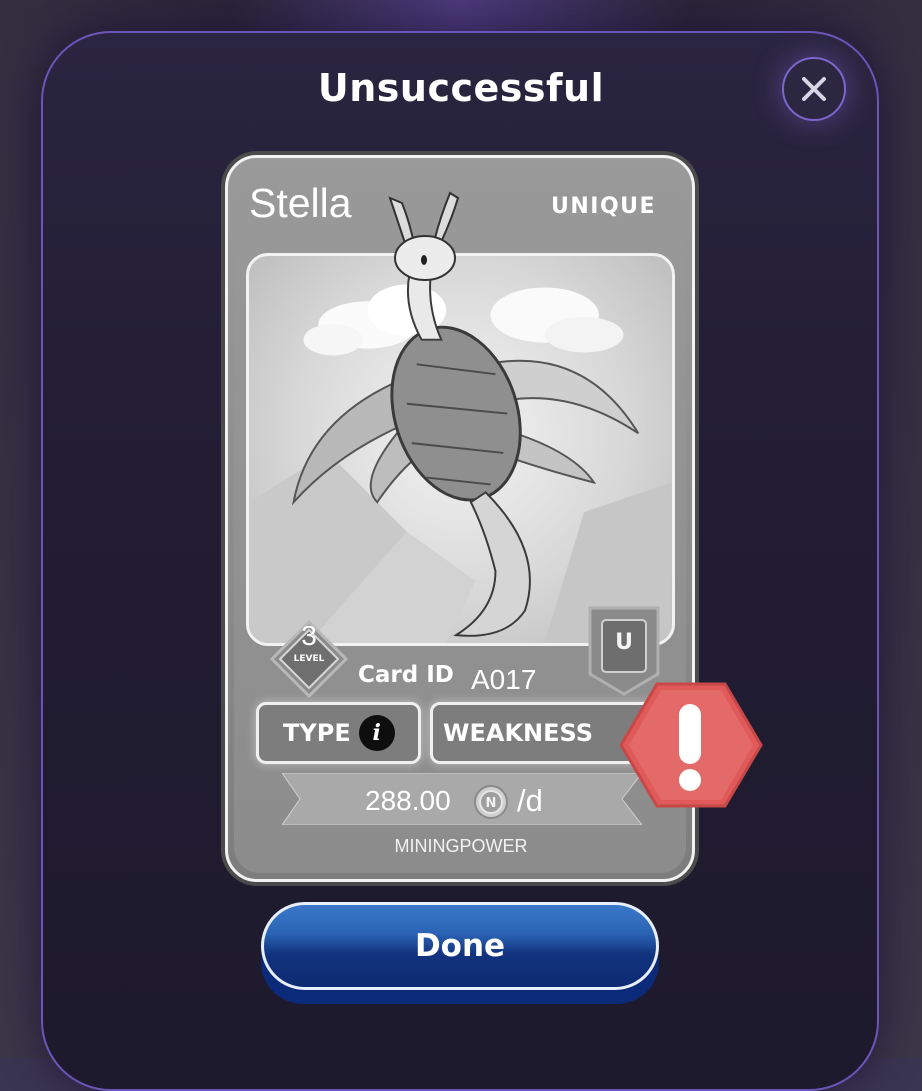  I want to click on close-button, so click(814, 89).